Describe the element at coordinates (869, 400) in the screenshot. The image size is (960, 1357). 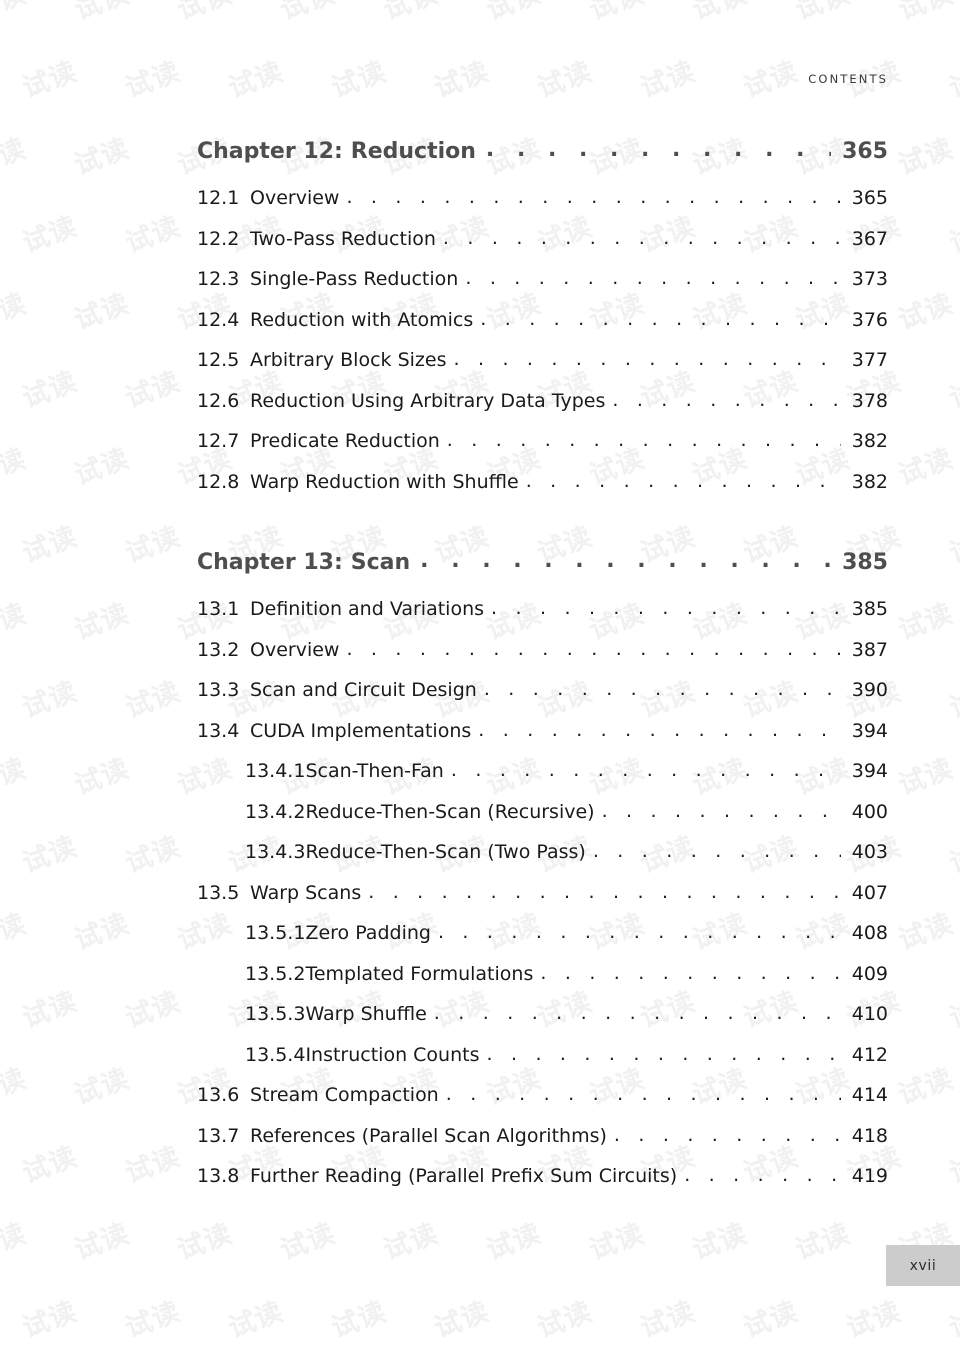
I see `toc-entry-page-number: 378` at that location.